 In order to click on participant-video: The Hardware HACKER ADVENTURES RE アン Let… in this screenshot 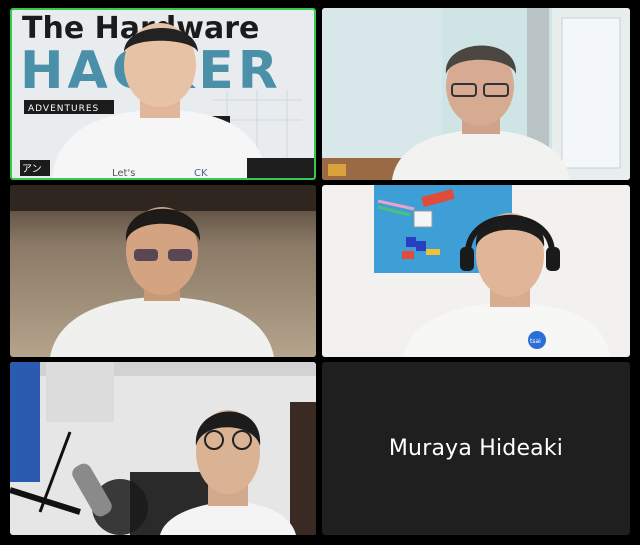, I will do `click(163, 94)`.